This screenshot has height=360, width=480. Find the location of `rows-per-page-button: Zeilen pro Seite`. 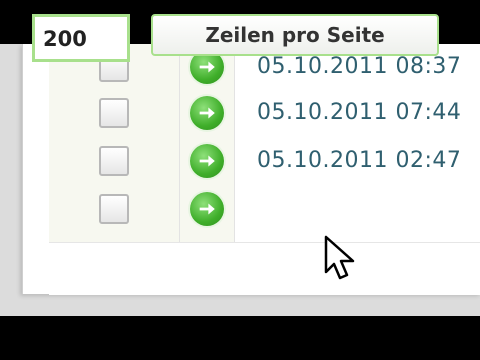

rows-per-page-button: Zeilen pro Seite is located at coordinates (295, 35).